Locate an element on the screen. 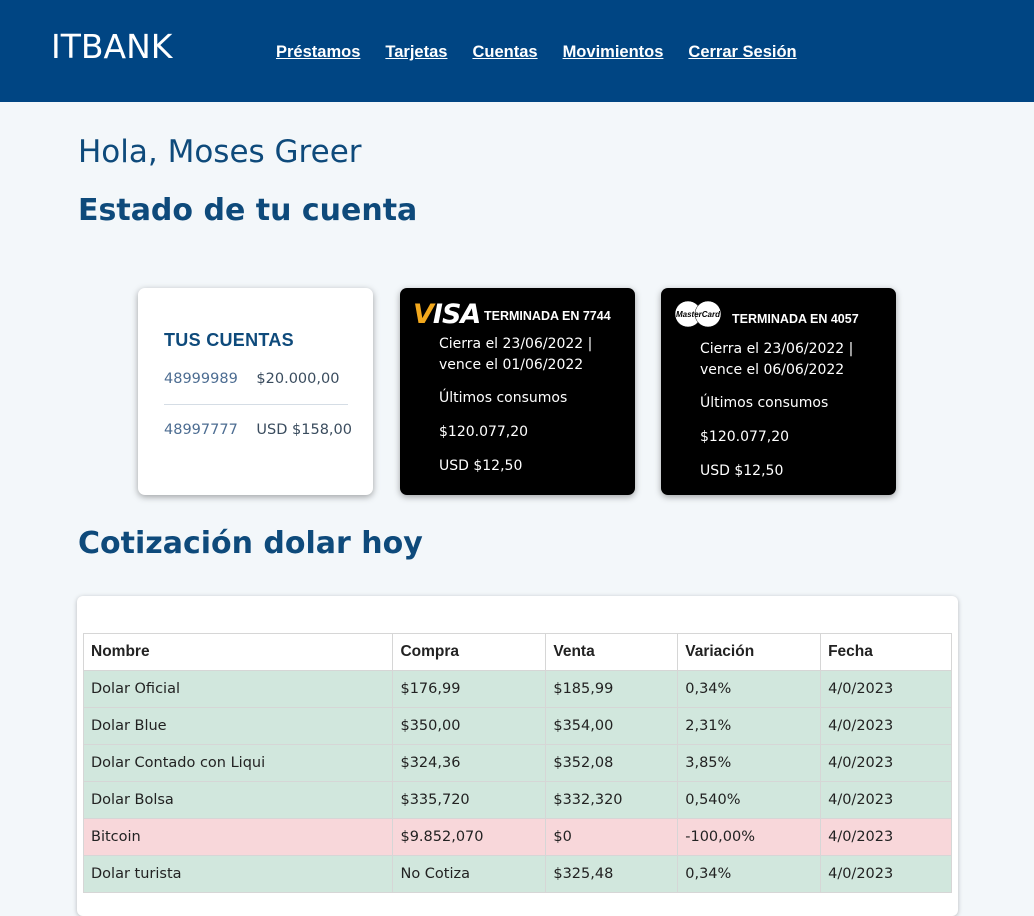  cell-variacion: -100,00% is located at coordinates (749, 837).